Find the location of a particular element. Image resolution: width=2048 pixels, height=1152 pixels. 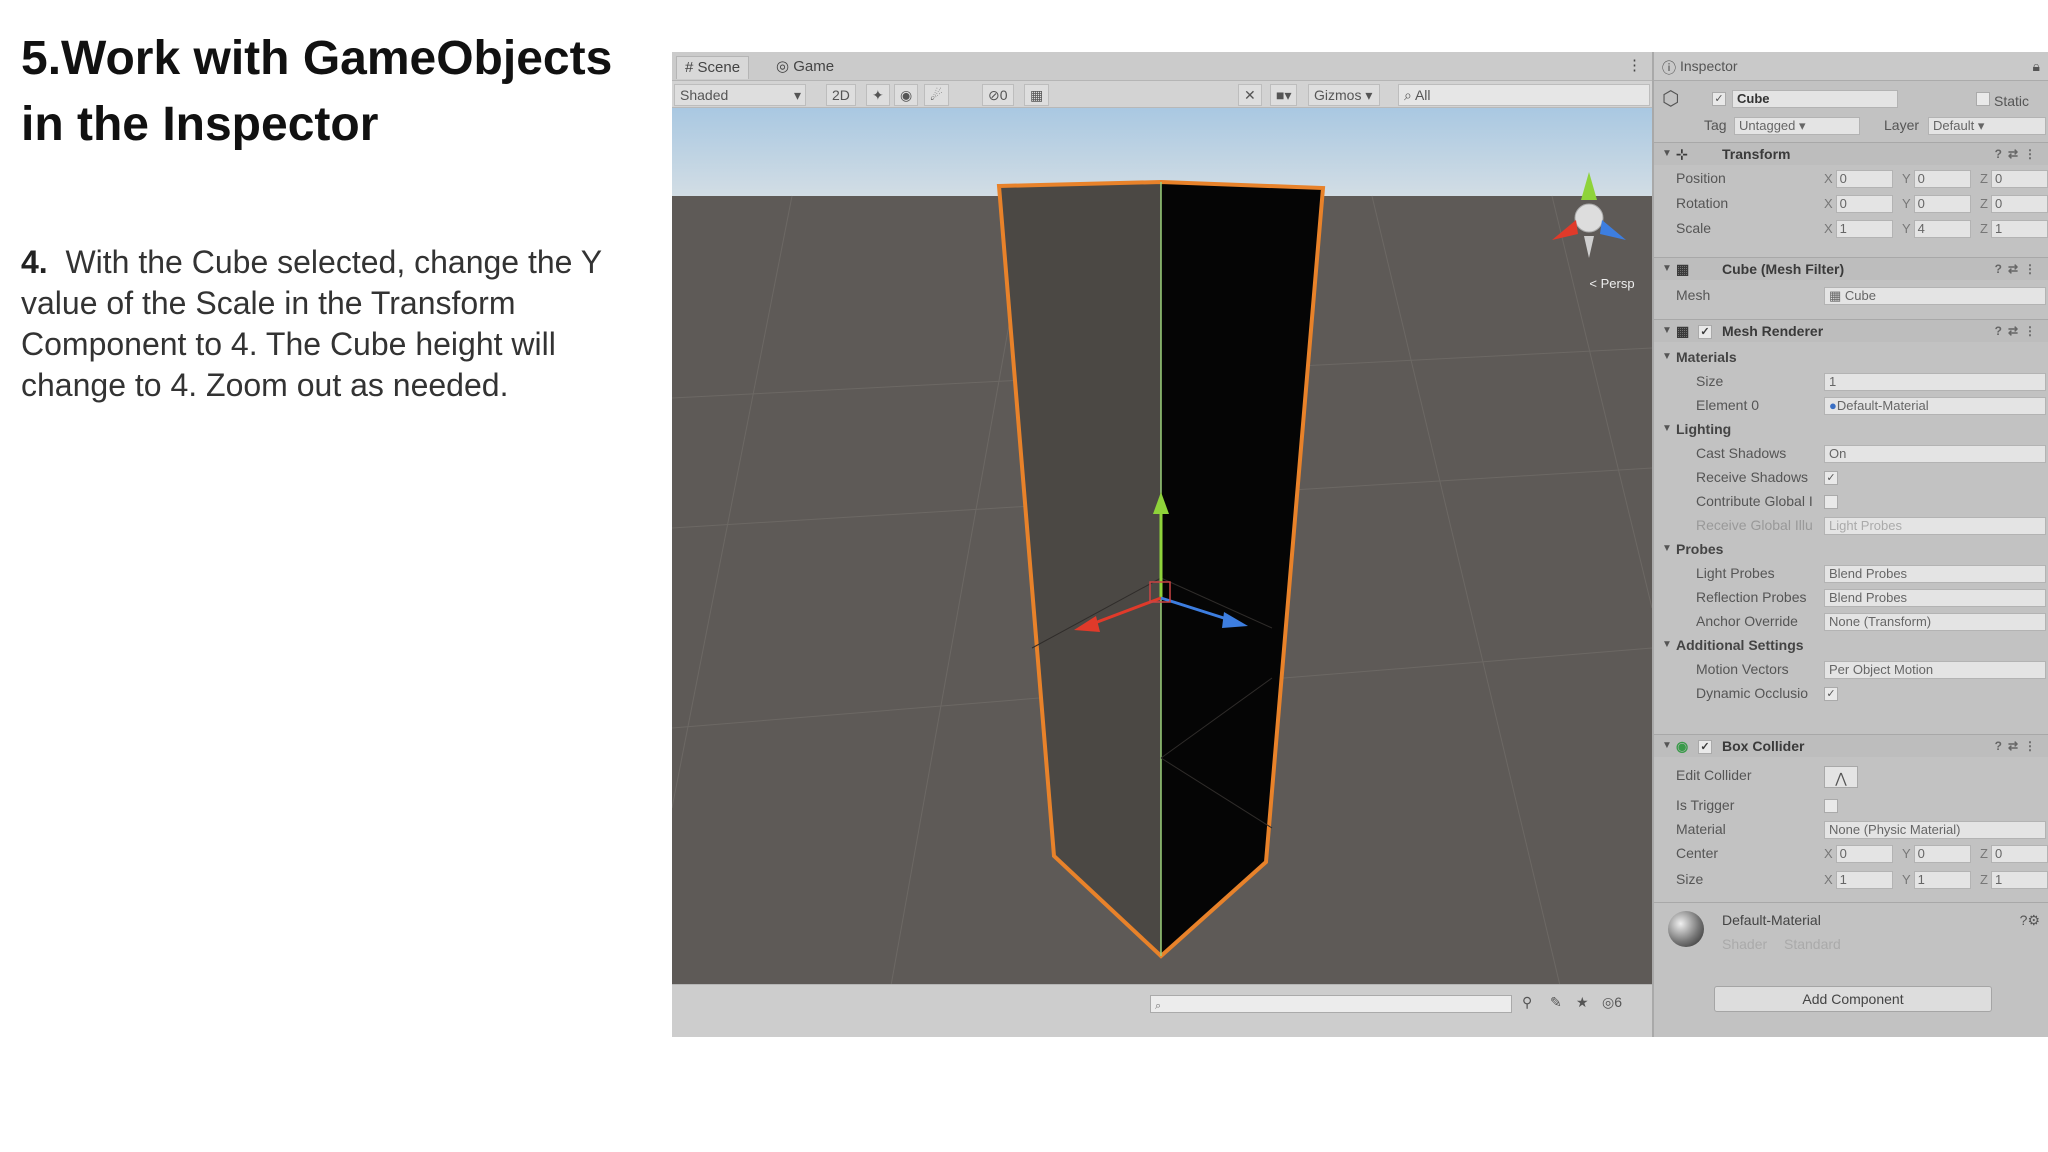

edit-collider-button: ⋀ is located at coordinates (1841, 777).